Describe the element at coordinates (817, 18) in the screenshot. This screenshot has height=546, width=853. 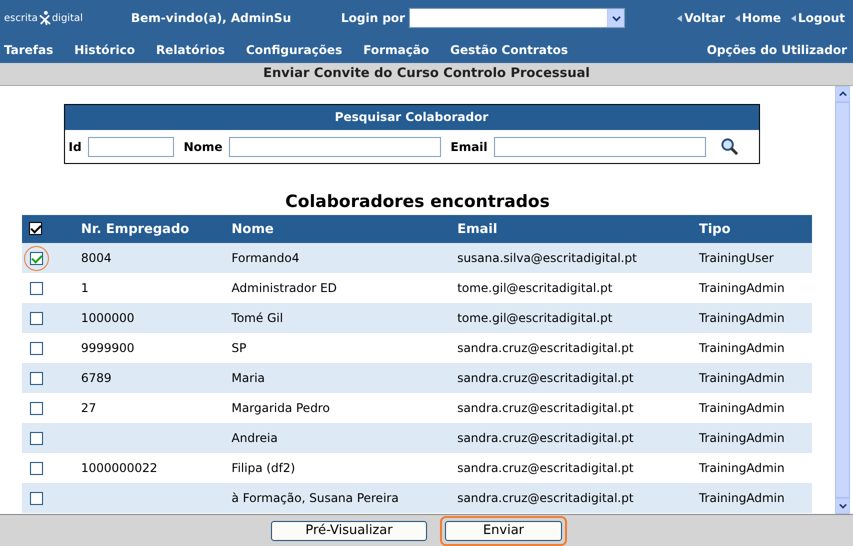
I see `nav-link: Logout` at that location.